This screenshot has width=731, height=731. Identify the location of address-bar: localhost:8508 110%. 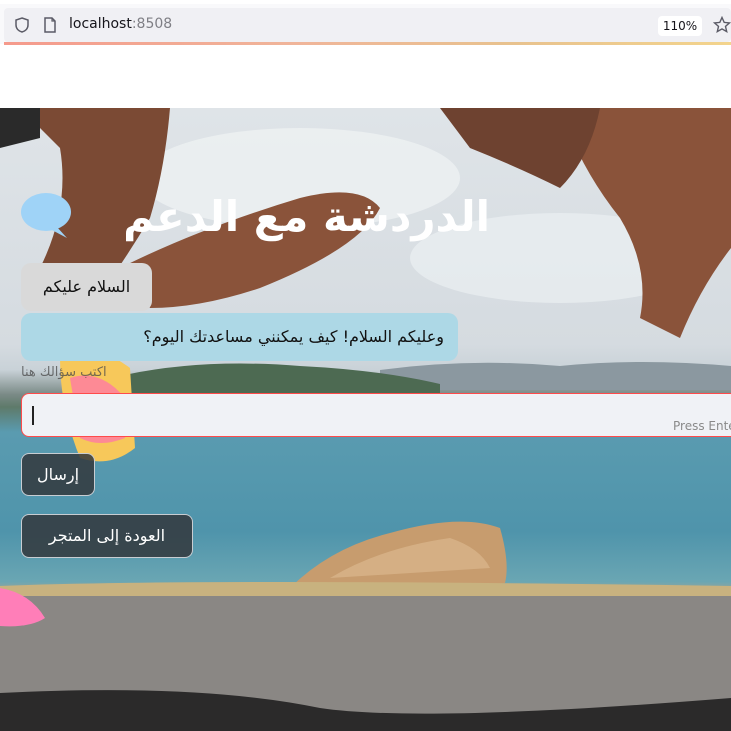
(367, 25).